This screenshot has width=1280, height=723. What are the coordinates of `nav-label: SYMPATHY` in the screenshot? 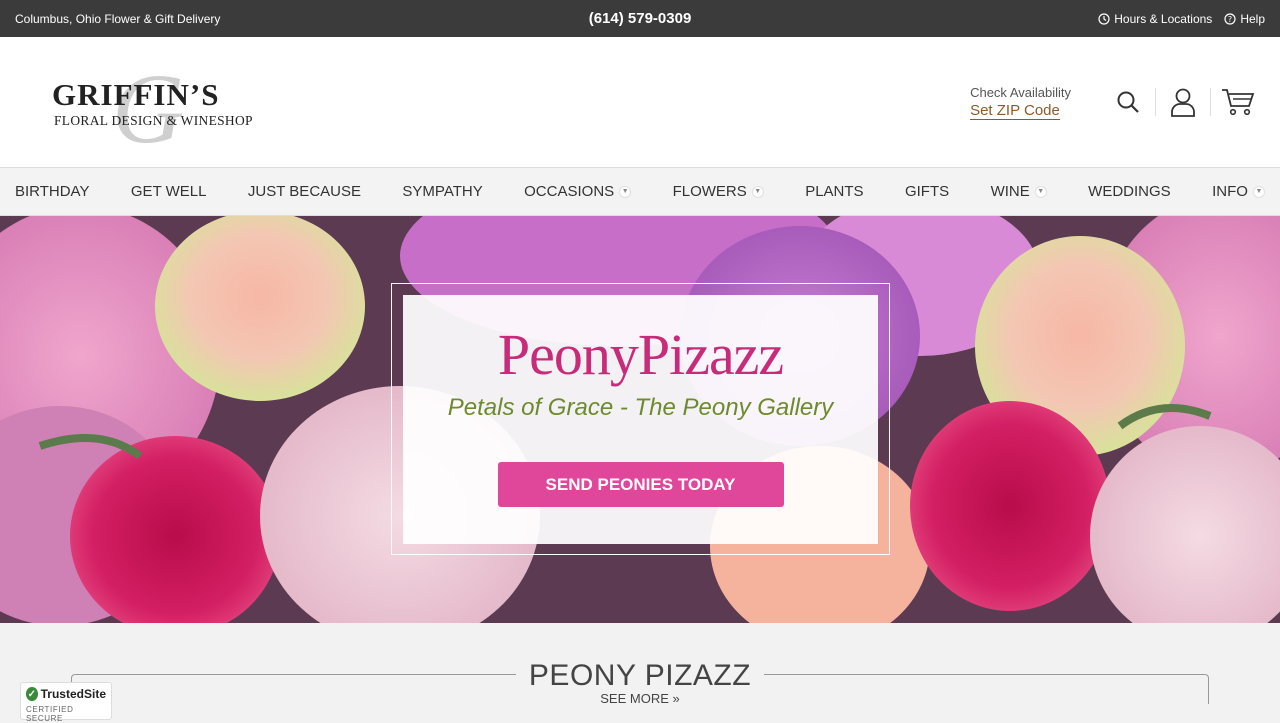 It's located at (442, 191).